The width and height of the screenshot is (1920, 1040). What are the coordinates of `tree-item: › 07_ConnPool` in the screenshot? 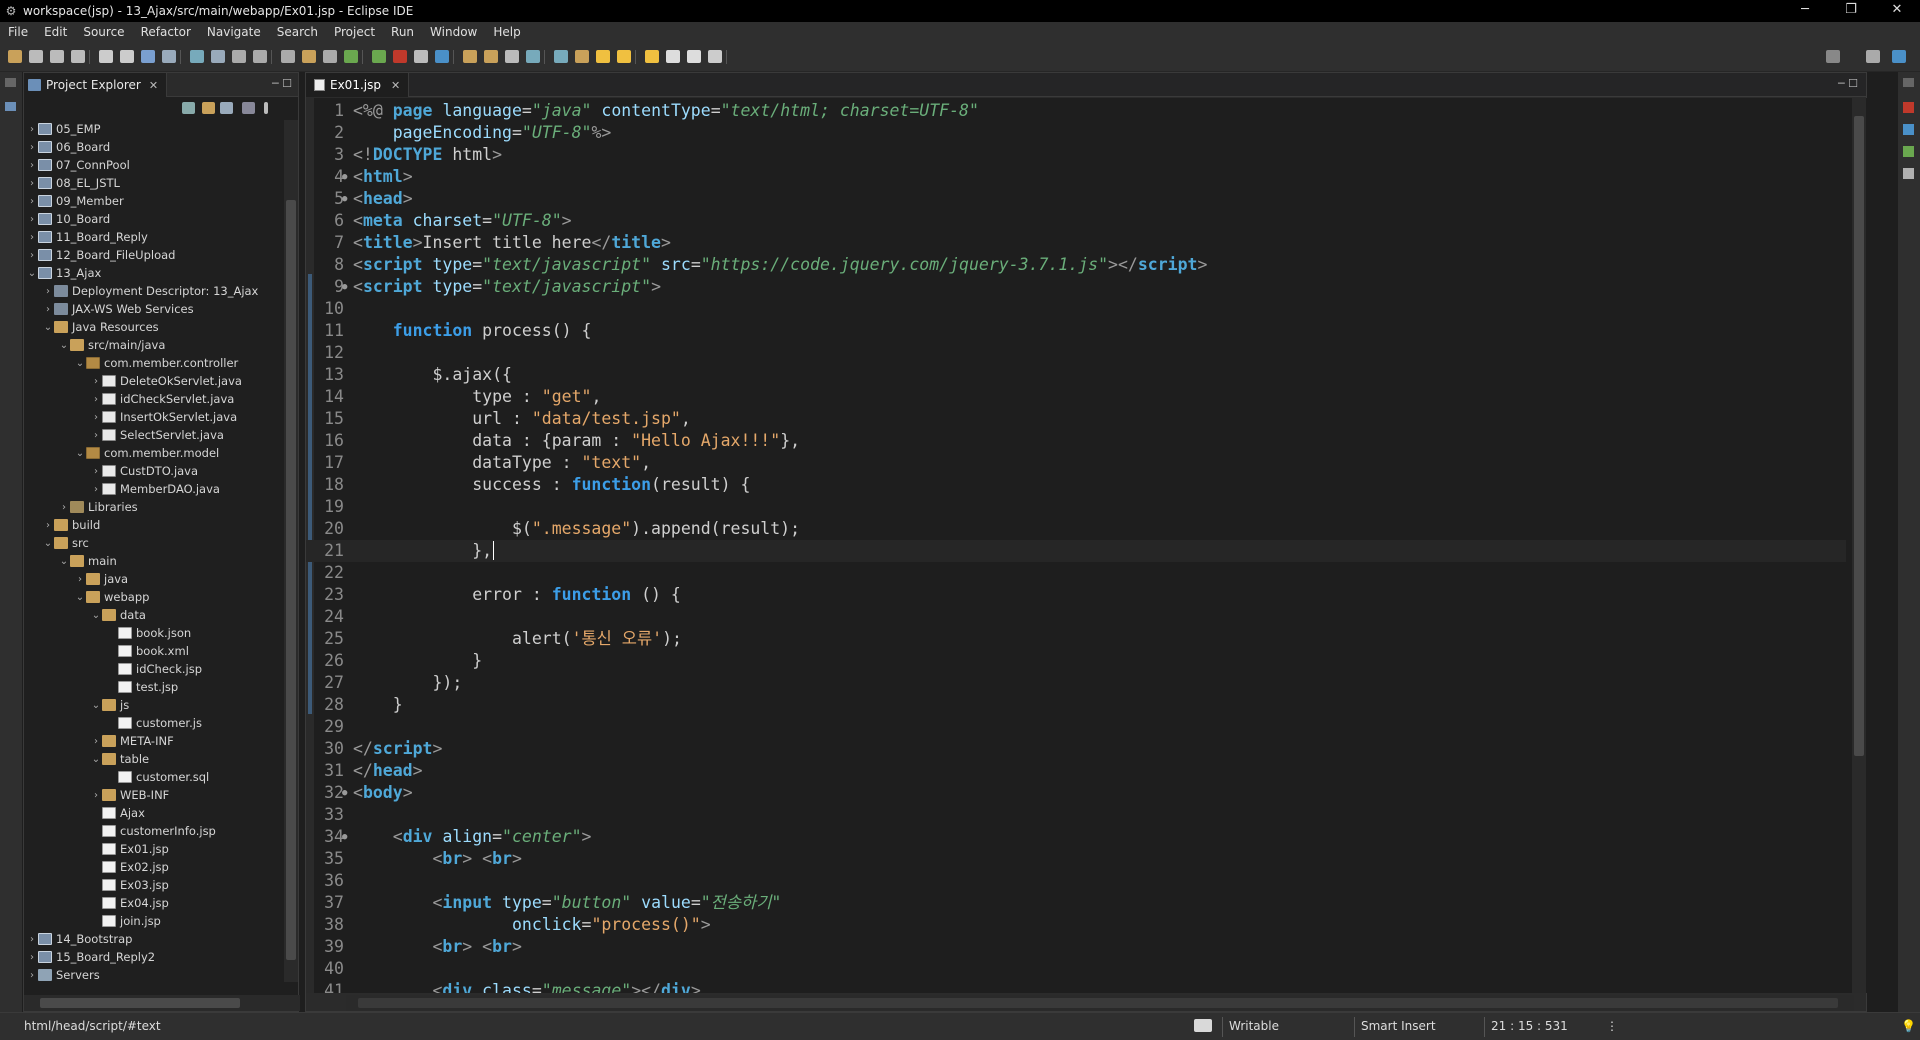 It's located at (78, 165).